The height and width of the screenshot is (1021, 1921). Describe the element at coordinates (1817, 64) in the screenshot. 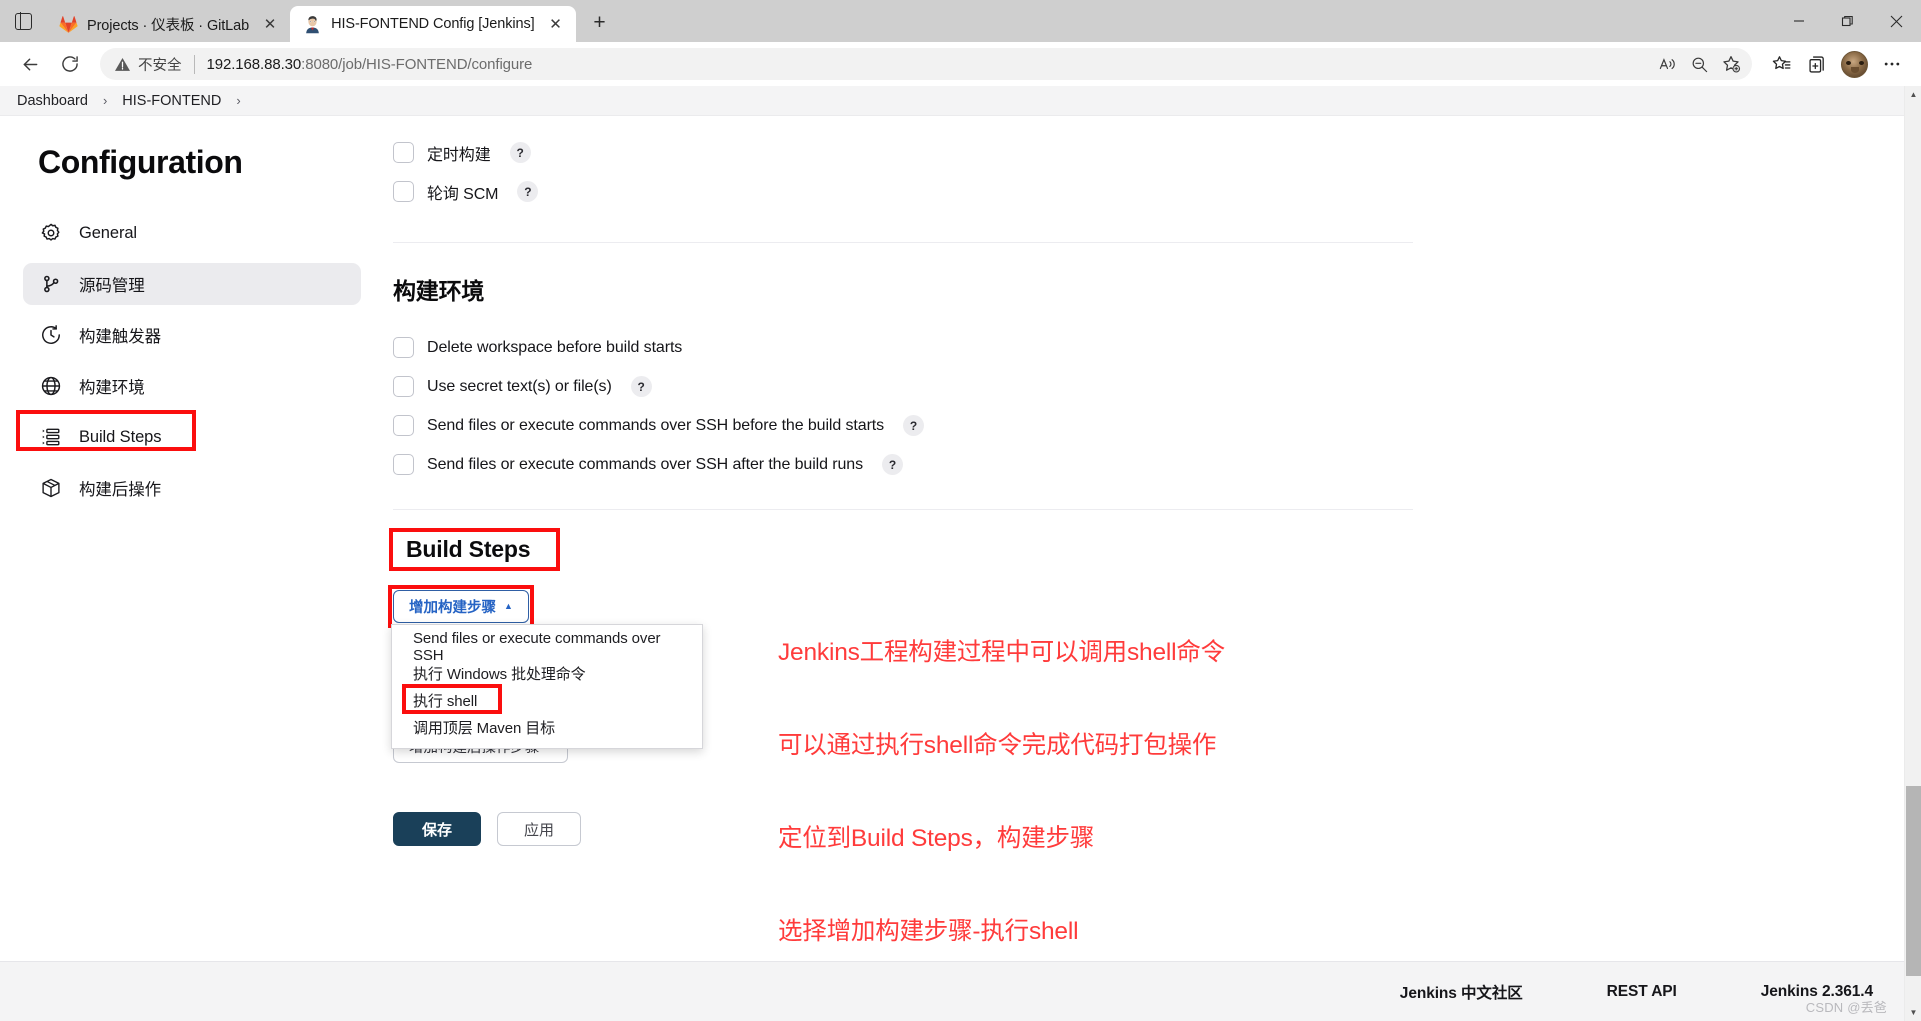

I see `collections-icon` at that location.